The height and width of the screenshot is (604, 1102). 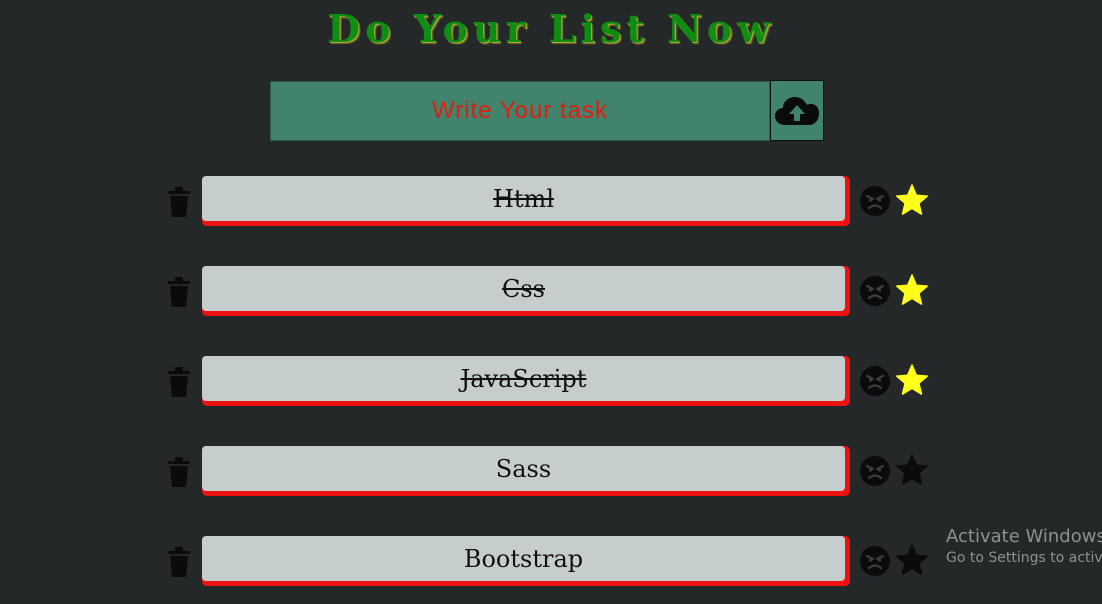 I want to click on task-item-label: Bootstrap, so click(x=523, y=558).